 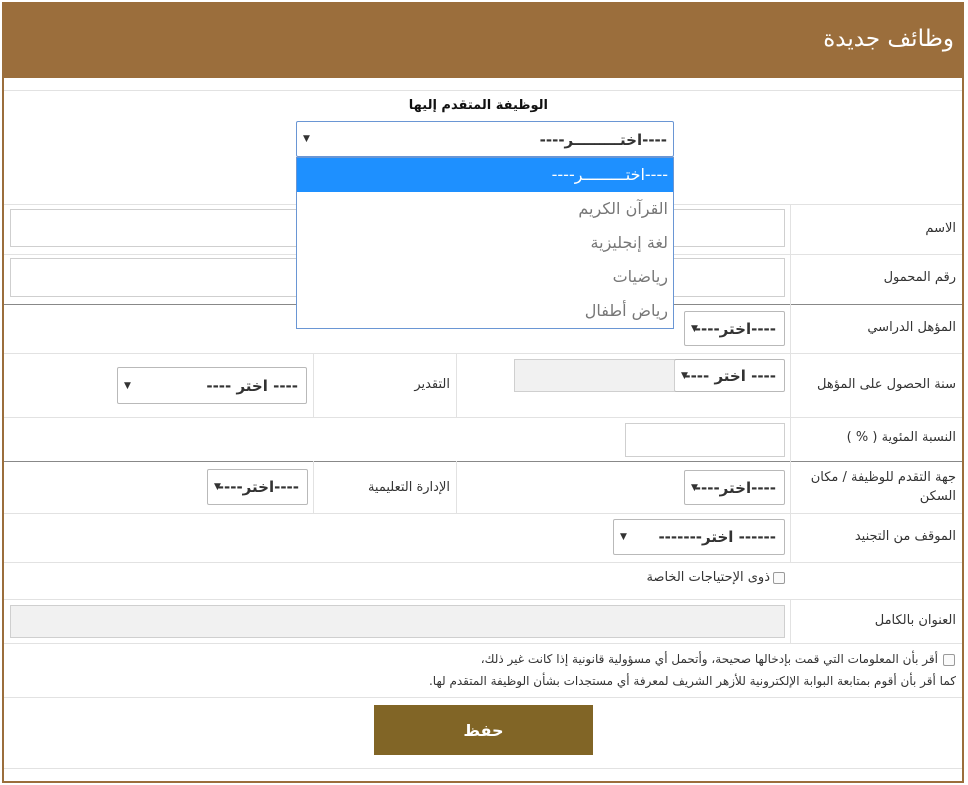 What do you see at coordinates (886, 384) in the screenshot?
I see `grad-year-label: سنة الحصول على المؤهل` at bounding box center [886, 384].